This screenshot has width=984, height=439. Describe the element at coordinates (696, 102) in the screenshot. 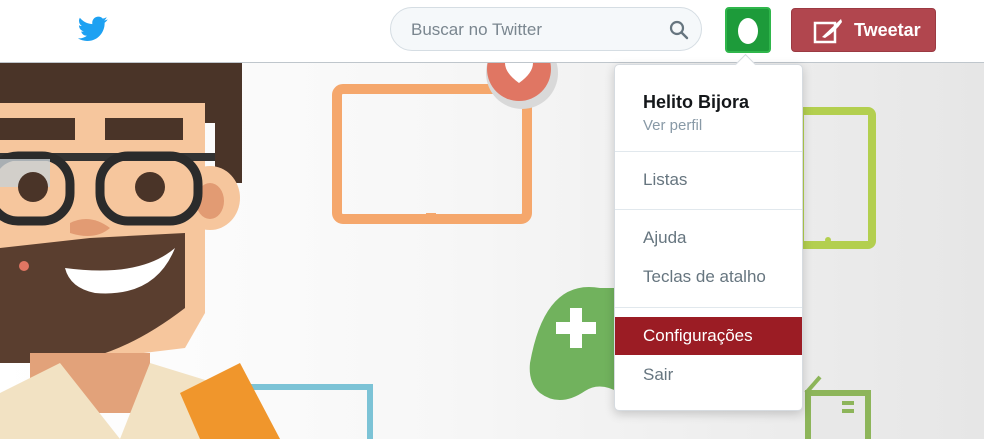

I see `user-name: Helito Bijora` at that location.